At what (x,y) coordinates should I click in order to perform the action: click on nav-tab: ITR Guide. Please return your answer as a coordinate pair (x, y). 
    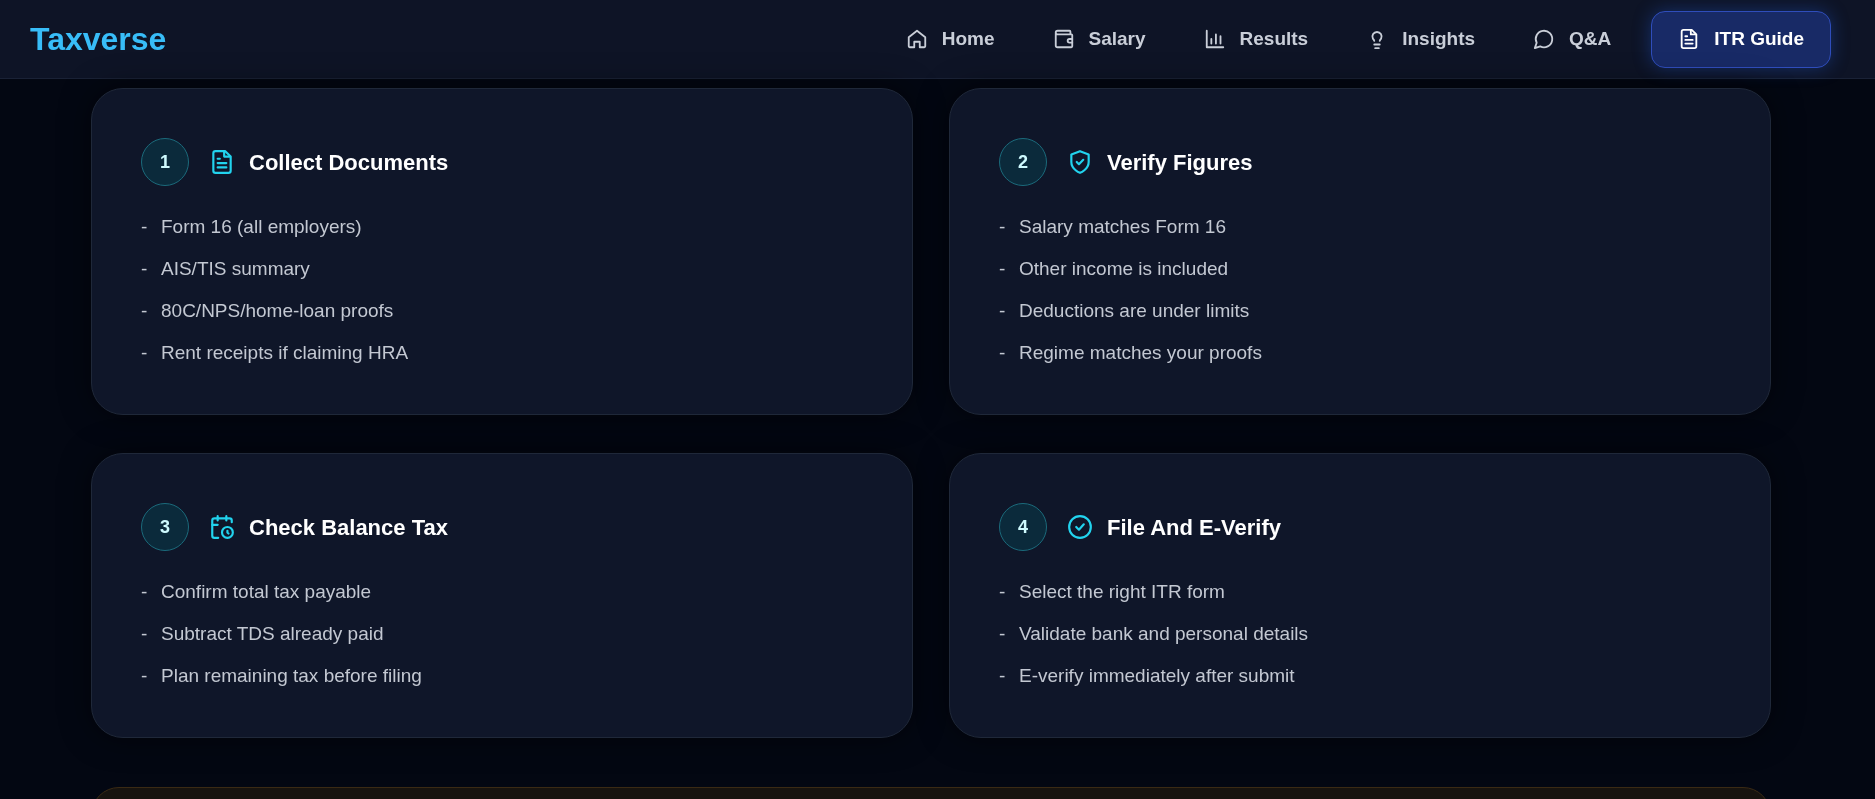
    Looking at the image, I should click on (1741, 39).